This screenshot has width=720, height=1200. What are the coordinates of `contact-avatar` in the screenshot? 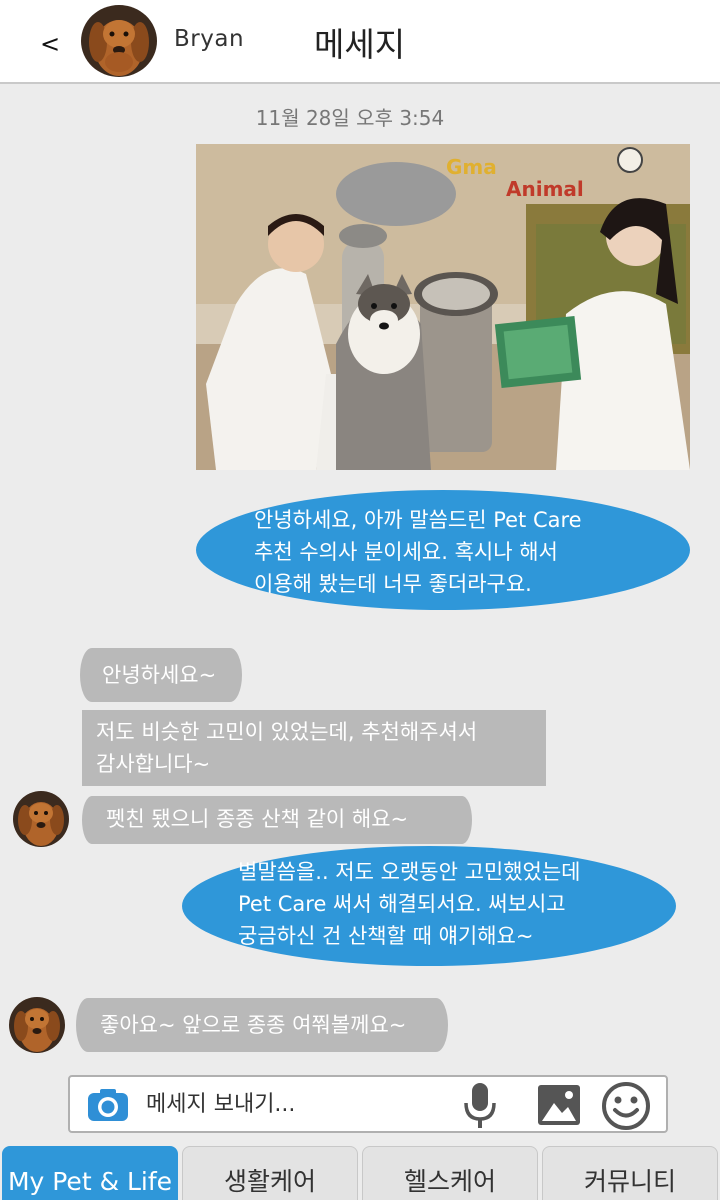 It's located at (119, 41).